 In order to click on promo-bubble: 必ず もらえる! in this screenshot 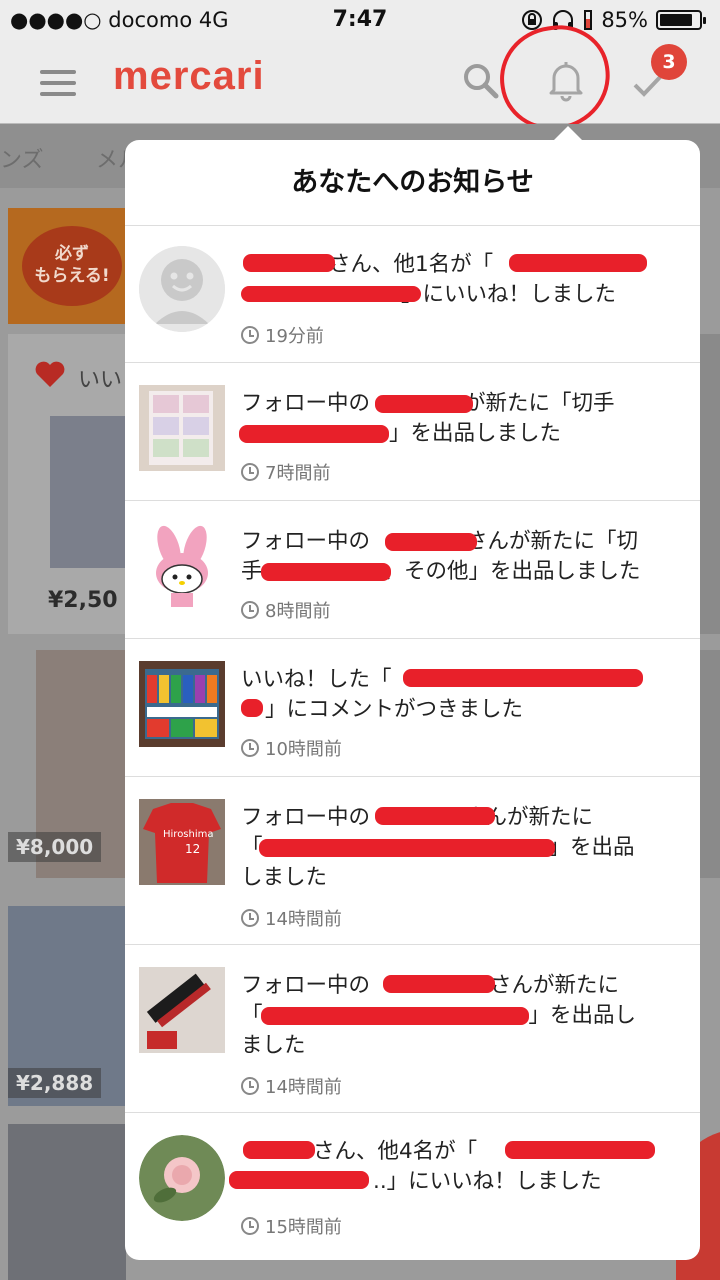, I will do `click(72, 266)`.